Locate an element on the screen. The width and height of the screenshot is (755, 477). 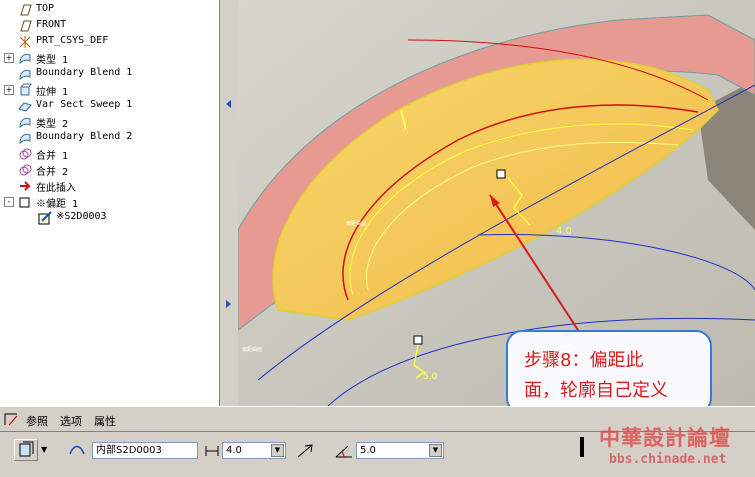
surface-label-2: 偏距曲面 is located at coordinates (252, 350).